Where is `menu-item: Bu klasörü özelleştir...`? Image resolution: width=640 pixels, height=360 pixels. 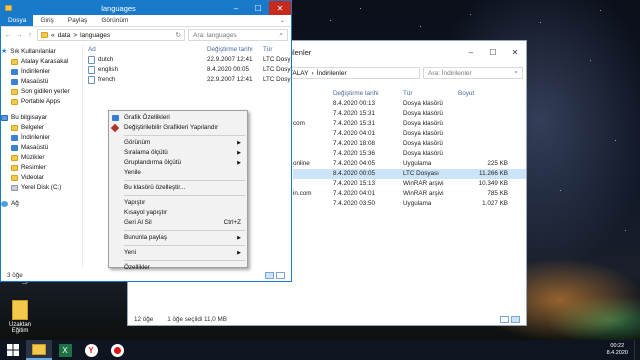
menu-item: Bu klasörü özelleştir... is located at coordinates (178, 188).